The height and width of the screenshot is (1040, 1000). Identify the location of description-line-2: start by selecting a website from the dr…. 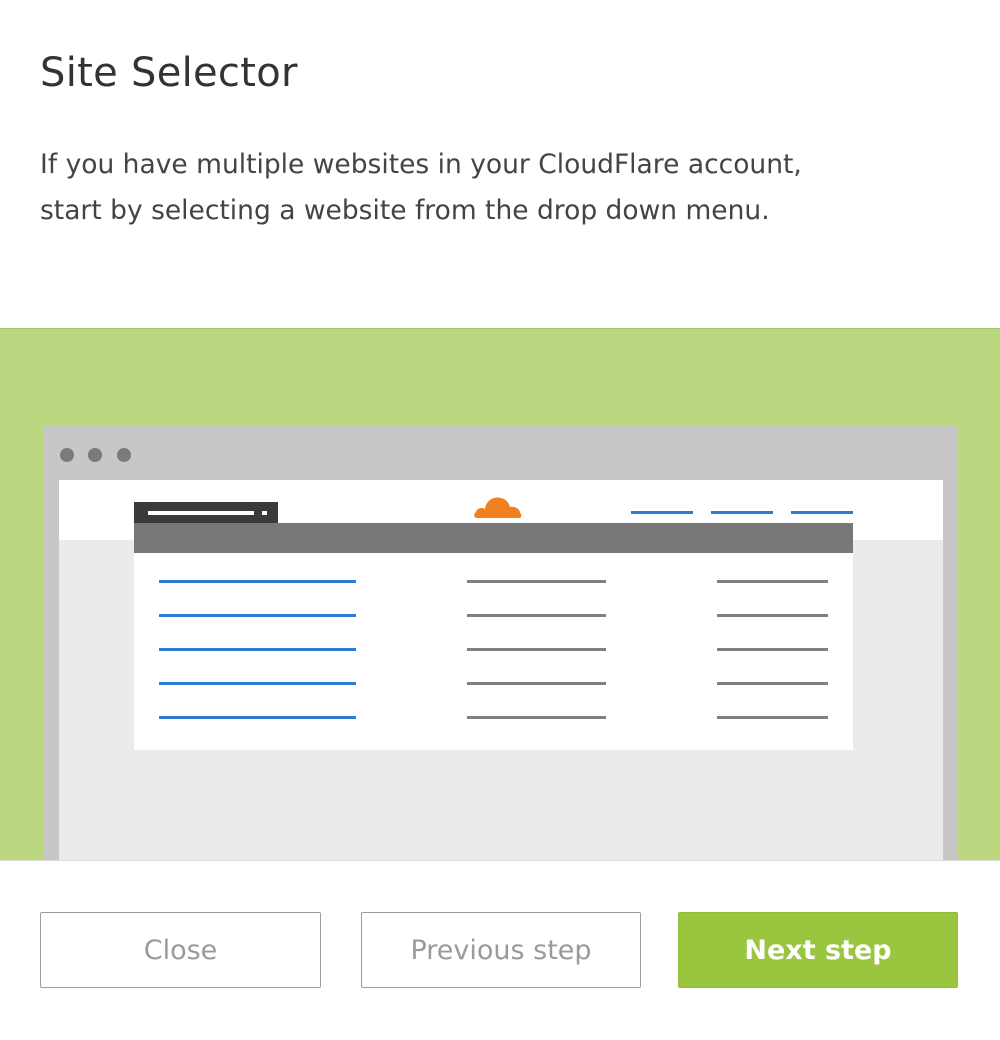
(405, 210).